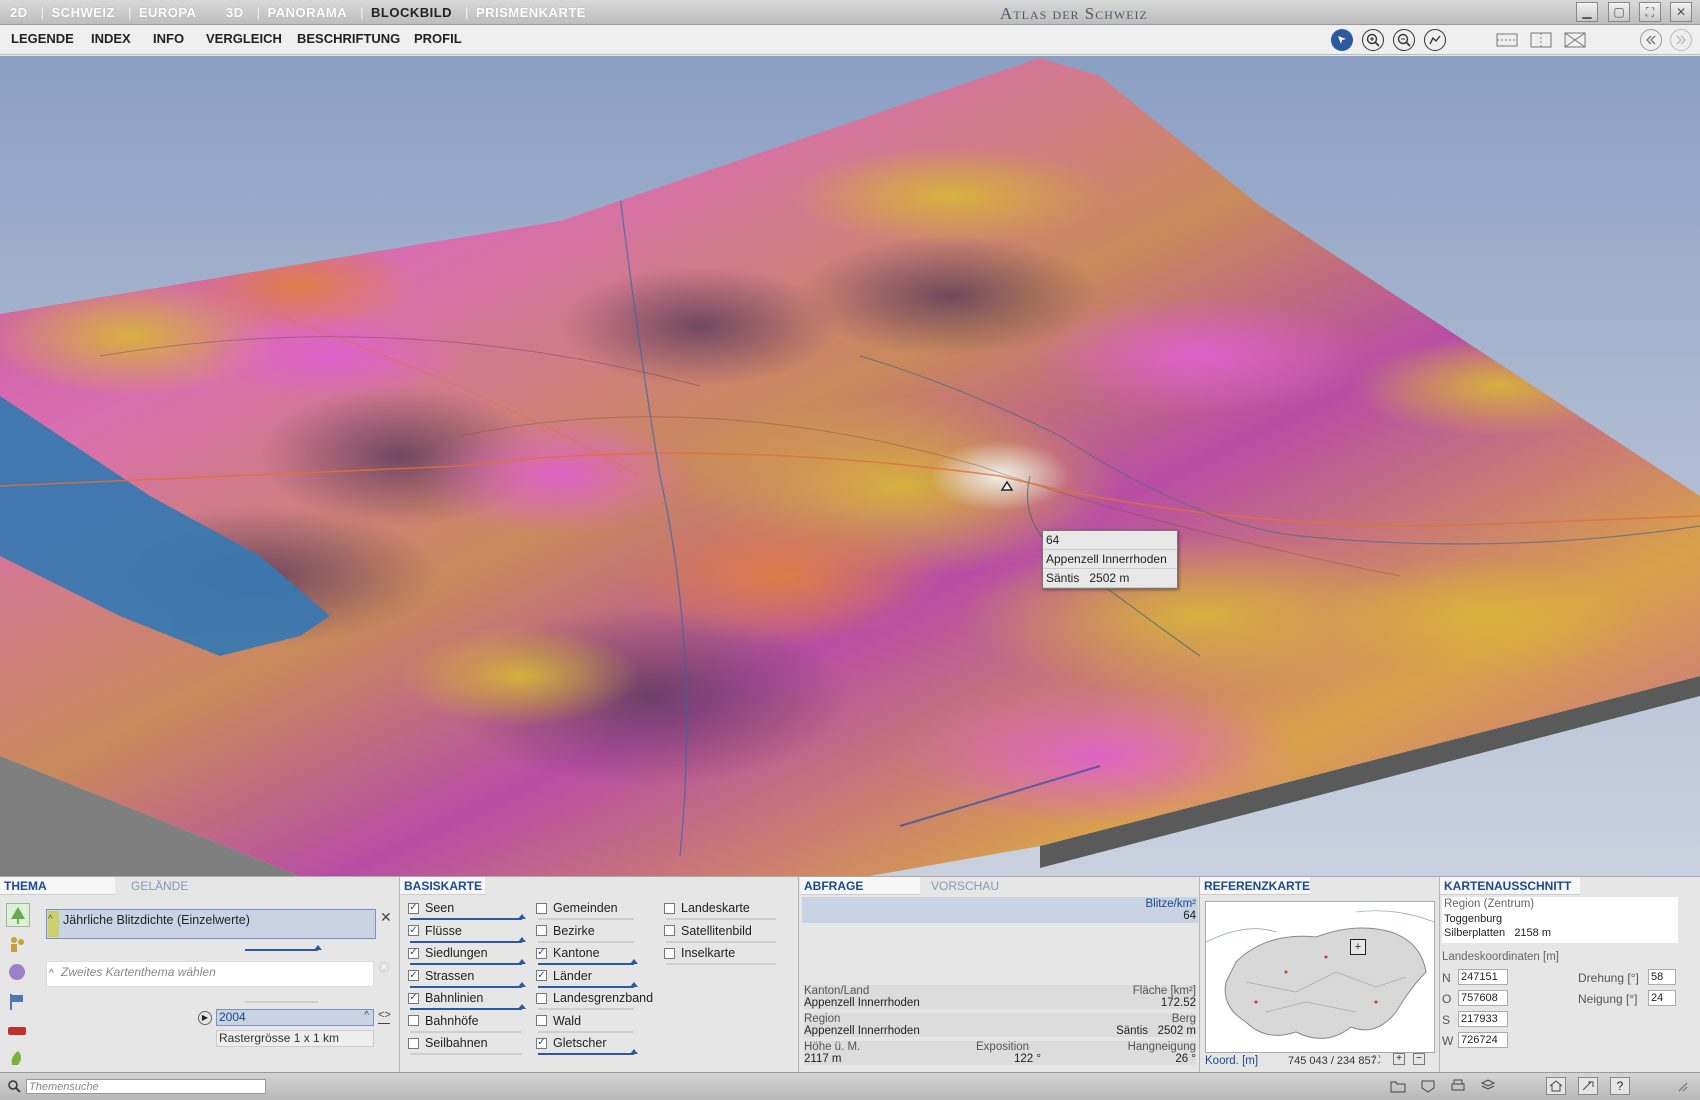  I want to click on menu-index: INDEX, so click(111, 38).